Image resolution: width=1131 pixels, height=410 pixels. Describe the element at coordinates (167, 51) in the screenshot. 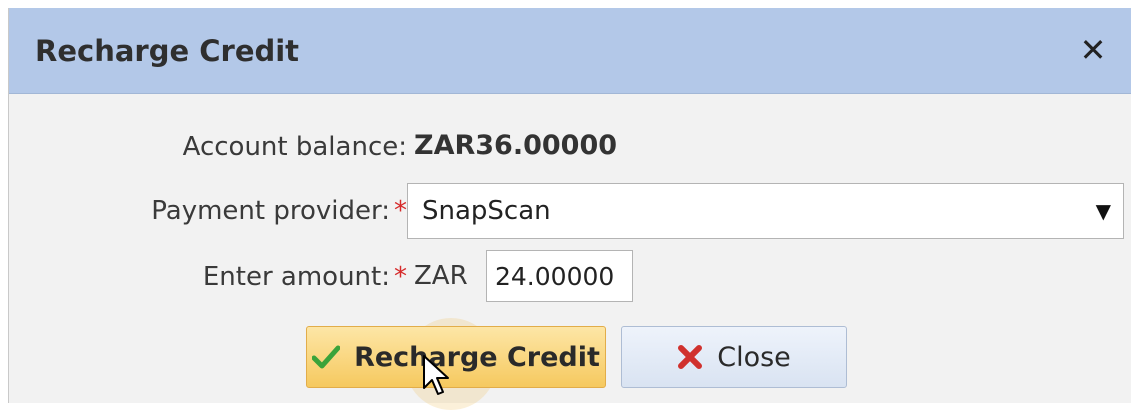

I see `dialog-title: Recharge Credit` at that location.